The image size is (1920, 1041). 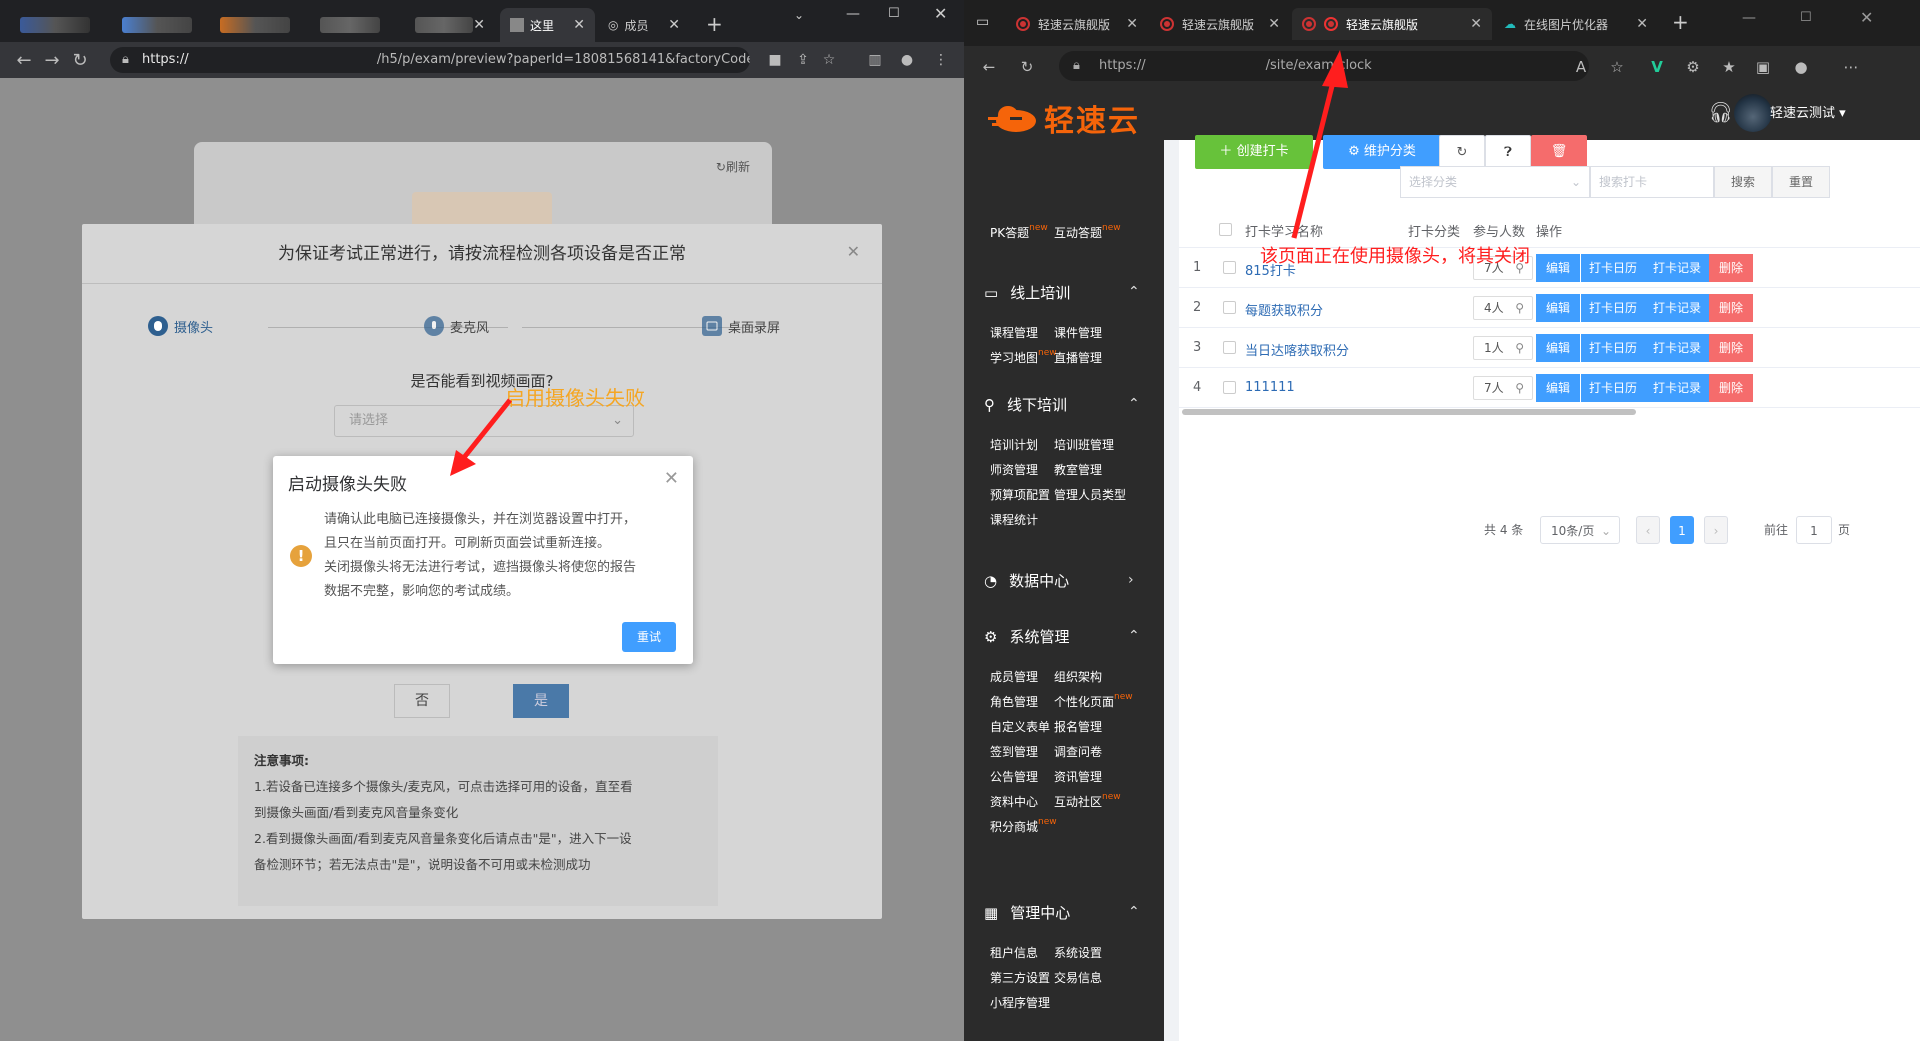 What do you see at coordinates (1014, 469) in the screenshot?
I see `sidebar-item: 师资管理` at bounding box center [1014, 469].